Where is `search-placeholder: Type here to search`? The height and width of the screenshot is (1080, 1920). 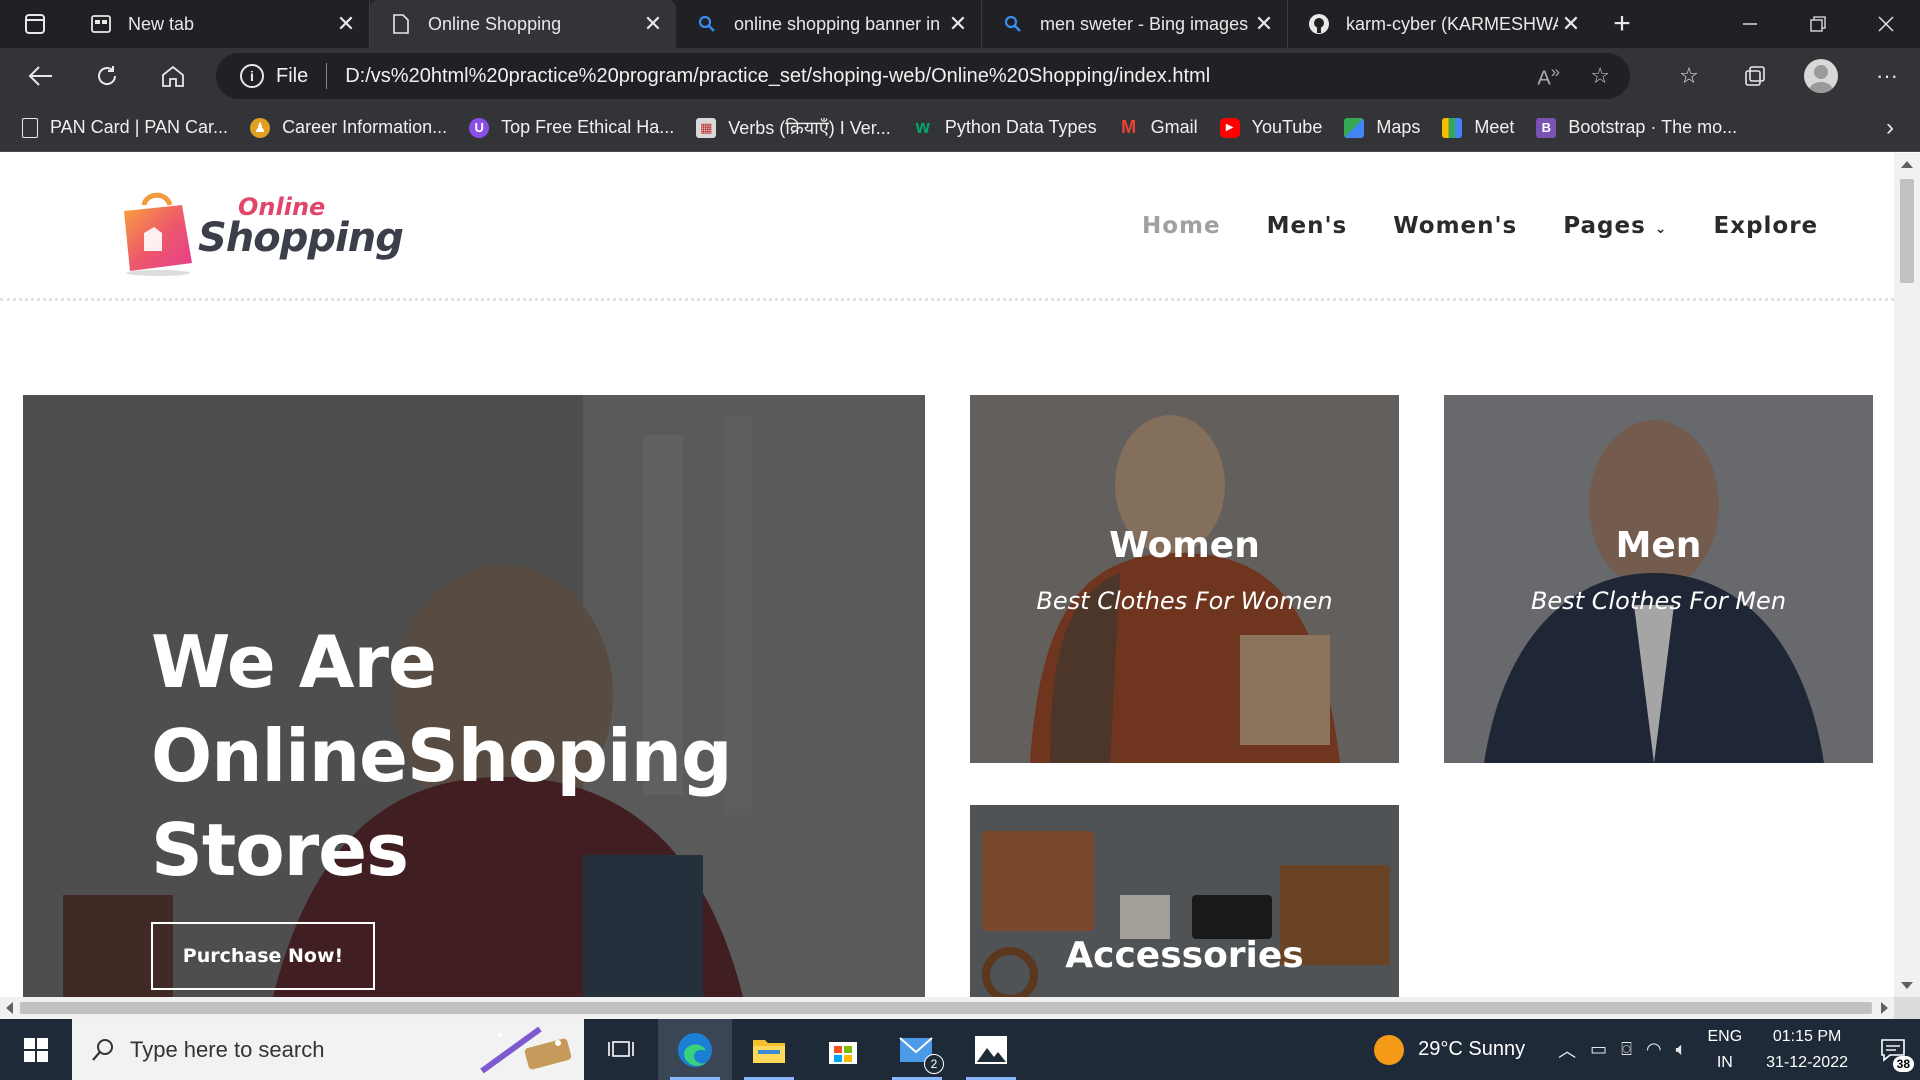 search-placeholder: Type here to search is located at coordinates (227, 1049).